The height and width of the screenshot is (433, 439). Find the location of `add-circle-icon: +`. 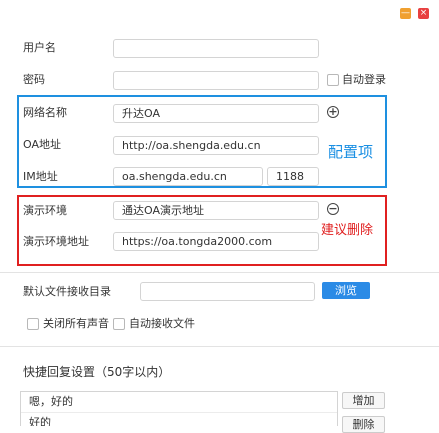

add-circle-icon: + is located at coordinates (333, 112).